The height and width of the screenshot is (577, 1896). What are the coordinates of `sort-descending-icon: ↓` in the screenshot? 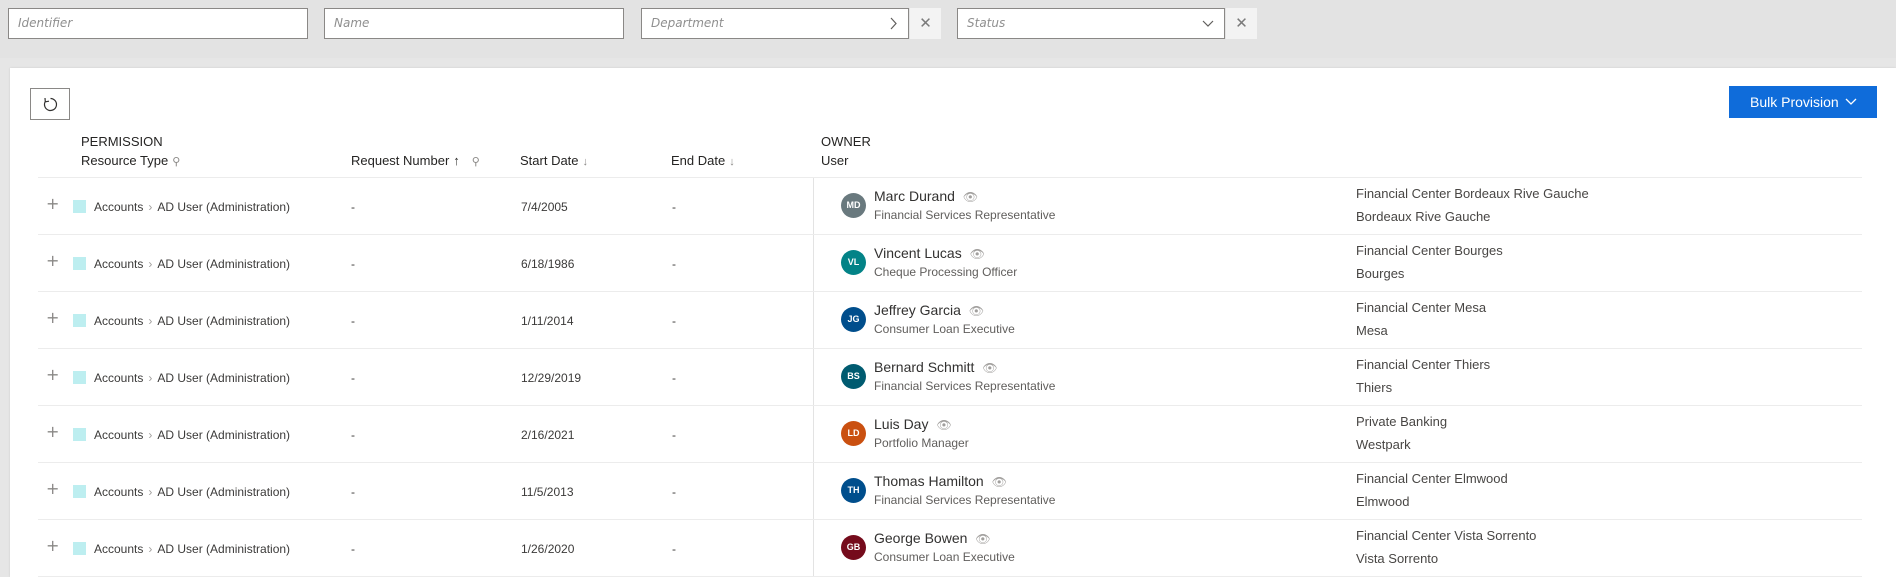 It's located at (585, 162).